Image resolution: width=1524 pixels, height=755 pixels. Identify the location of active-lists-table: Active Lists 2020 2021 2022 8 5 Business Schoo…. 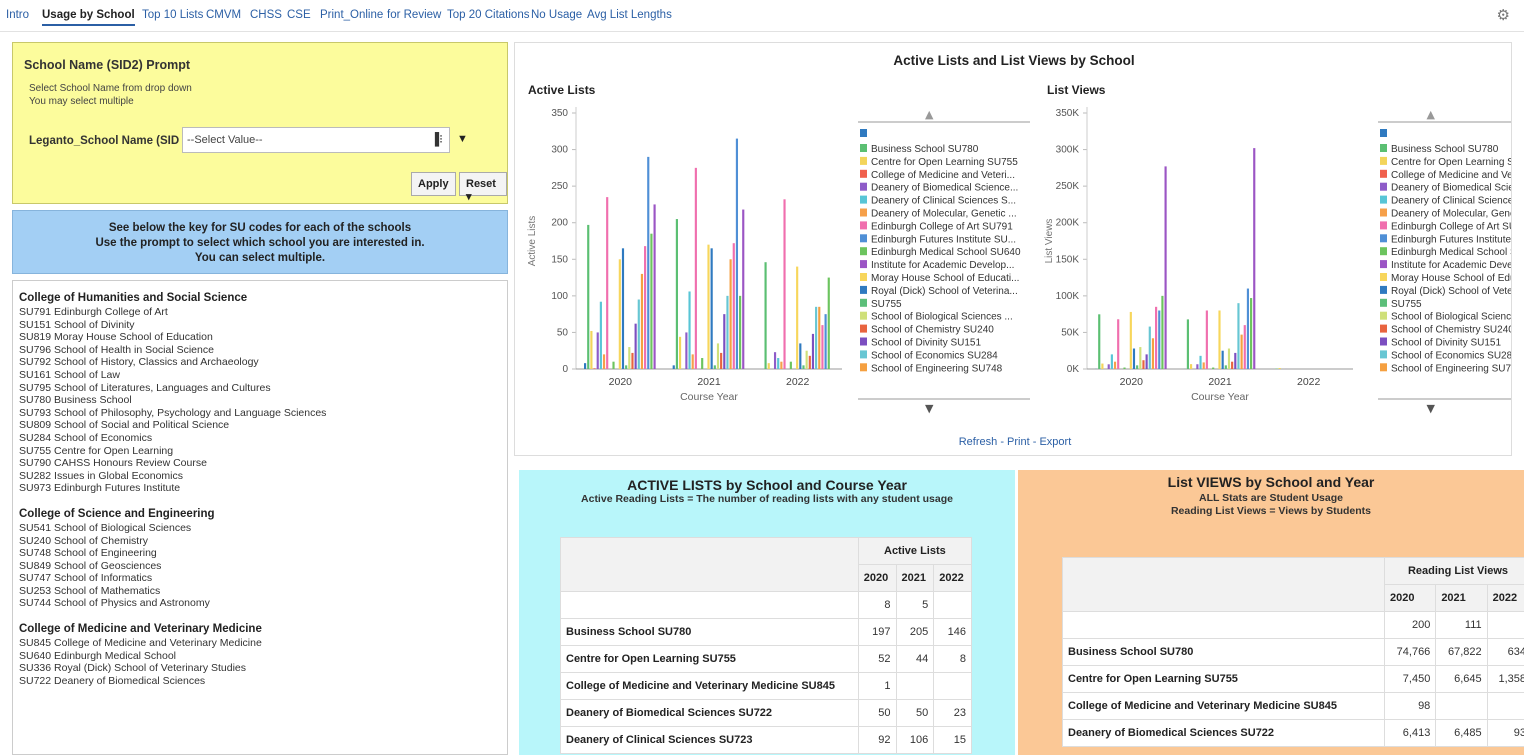
(766, 645).